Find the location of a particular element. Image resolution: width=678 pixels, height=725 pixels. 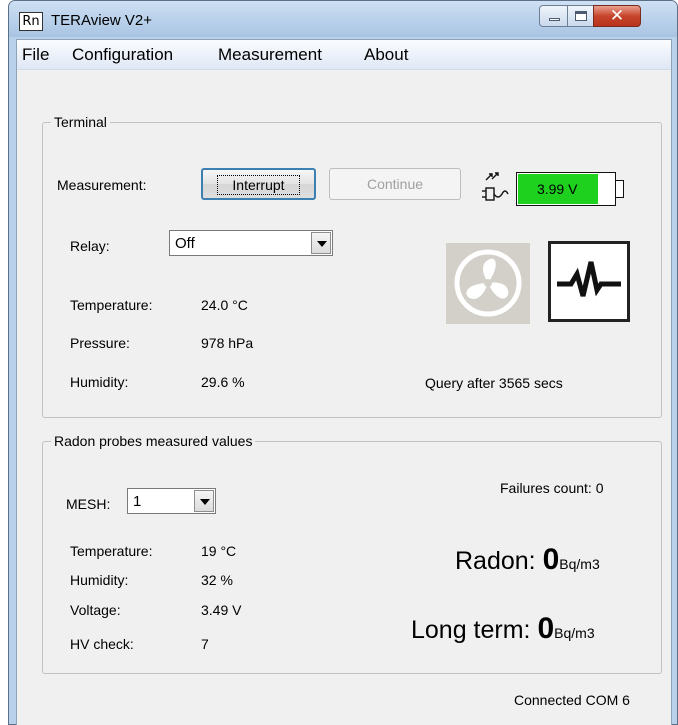

fan-tile is located at coordinates (488, 283).